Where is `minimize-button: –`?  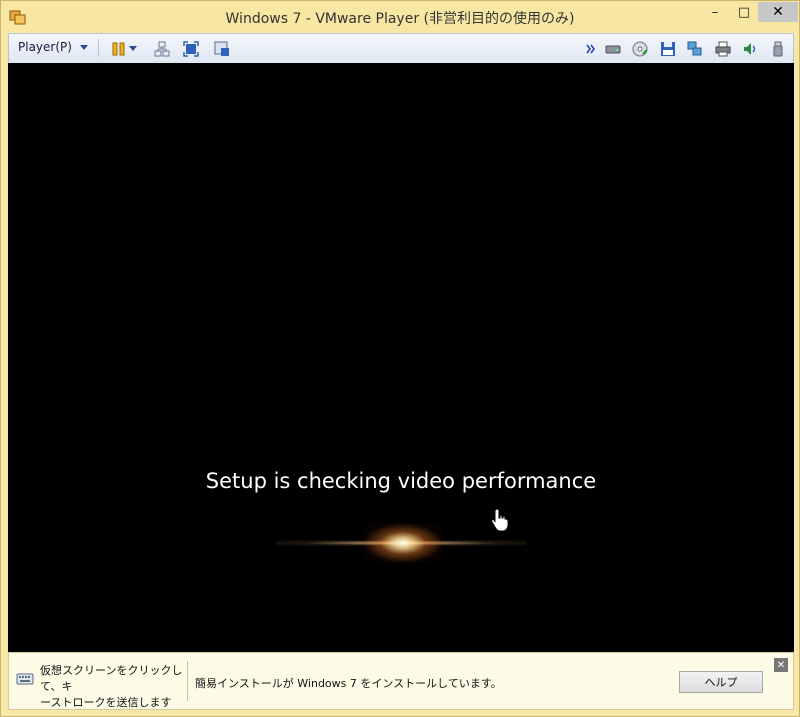
minimize-button: – is located at coordinates (715, 12).